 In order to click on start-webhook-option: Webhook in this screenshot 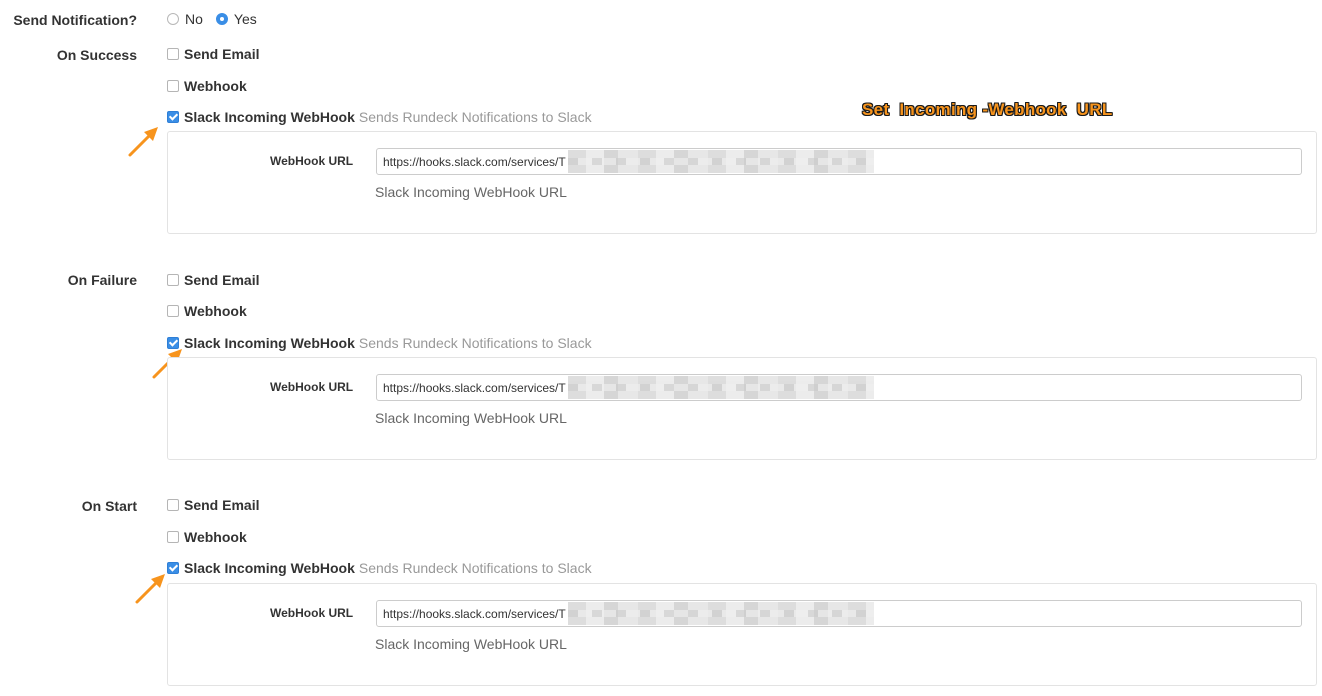, I will do `click(207, 537)`.